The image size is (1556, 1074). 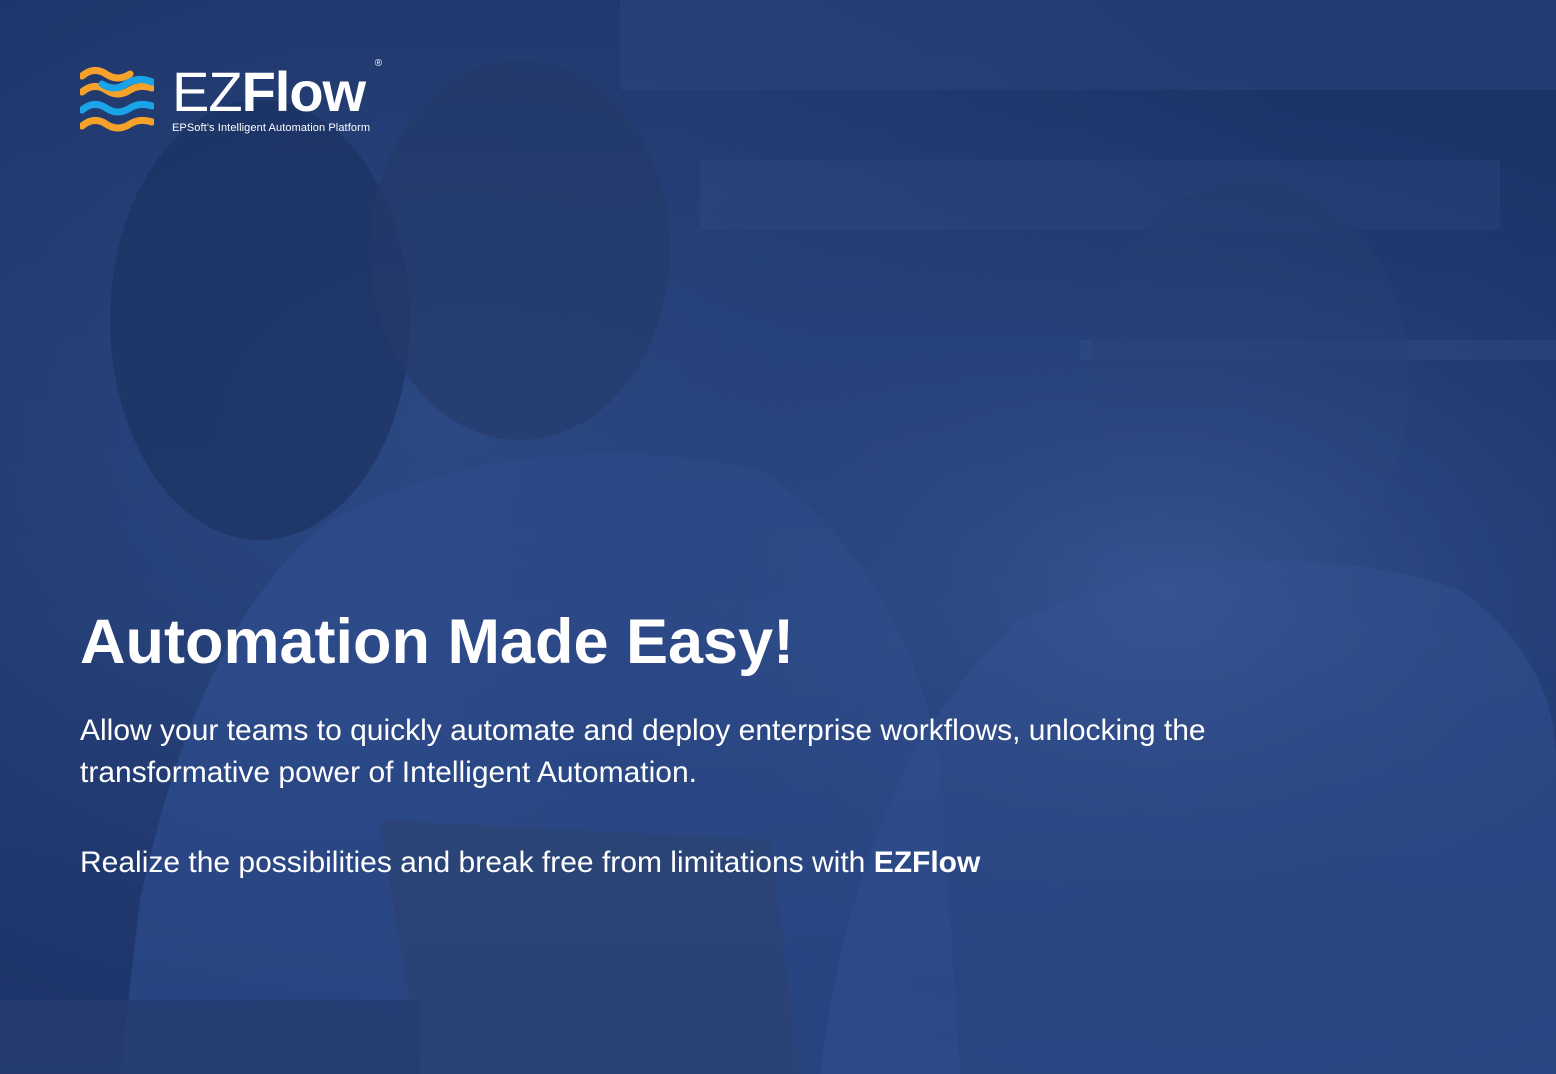 I want to click on brand-name: EZFlow, so click(x=271, y=92).